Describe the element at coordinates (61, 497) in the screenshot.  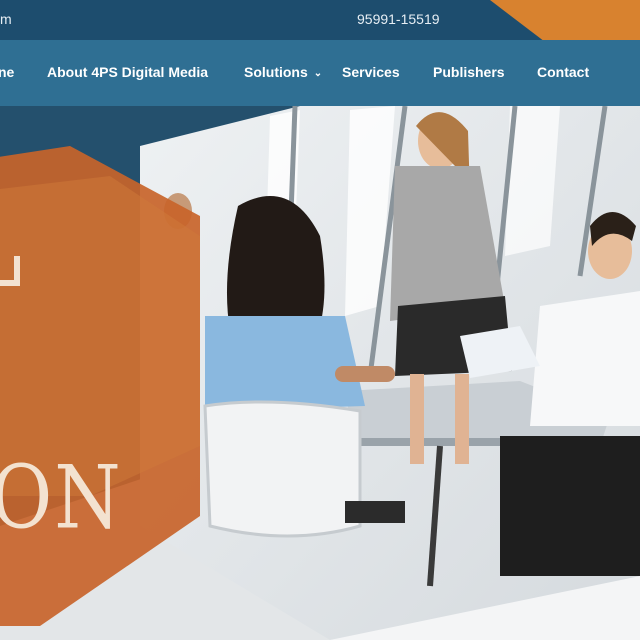
I see `hero-headline: ON` at that location.